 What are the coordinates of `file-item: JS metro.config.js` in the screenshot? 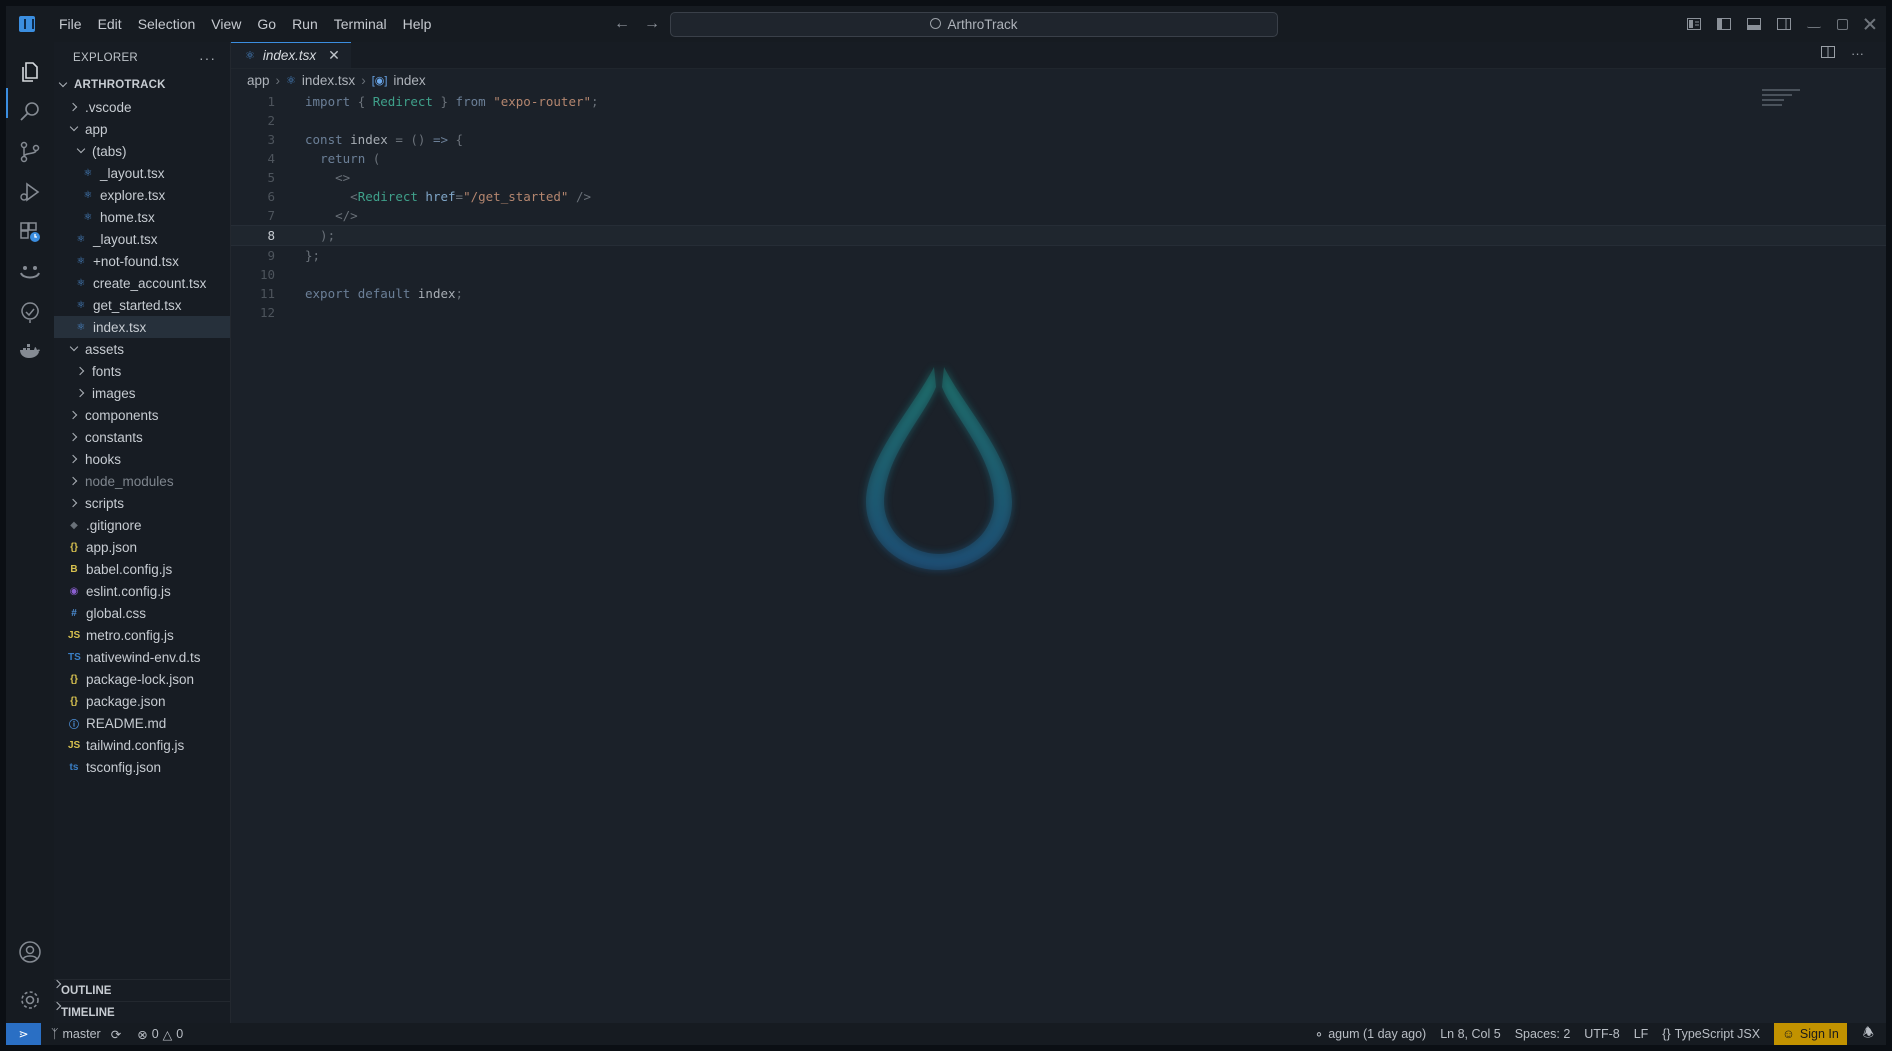 It's located at (142, 635).